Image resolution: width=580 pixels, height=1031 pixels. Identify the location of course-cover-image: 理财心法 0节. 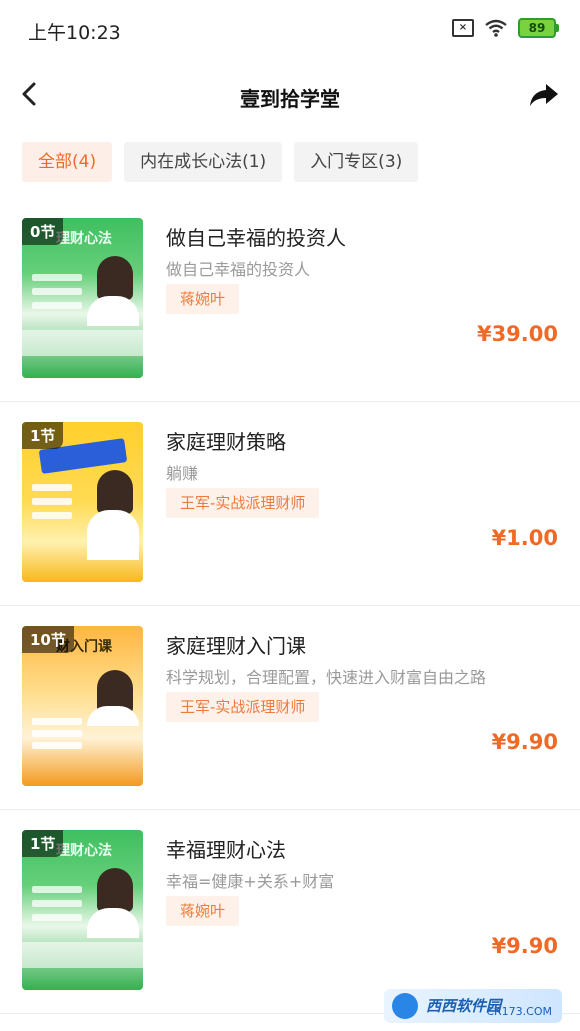
(82, 298).